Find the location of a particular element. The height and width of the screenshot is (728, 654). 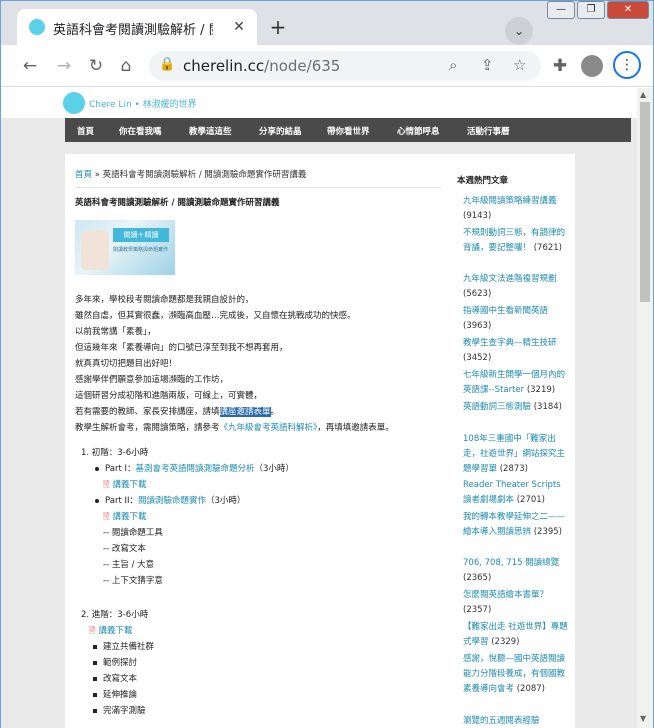

reload-icon: ↻ is located at coordinates (96, 66).